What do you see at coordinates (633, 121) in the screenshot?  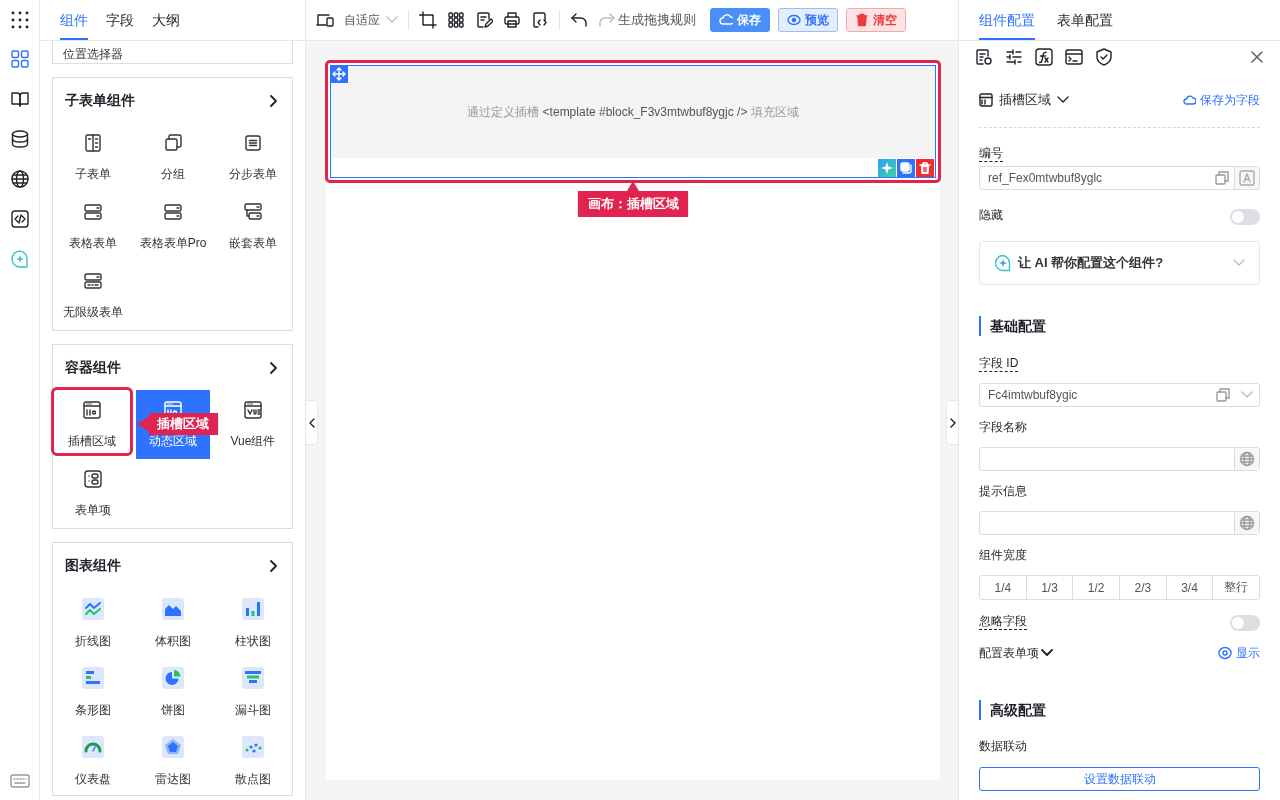 I see `slot-block: 通过定义插槽 <template #block_F3v3mtwbuf8ygjc /> 填充区域` at bounding box center [633, 121].